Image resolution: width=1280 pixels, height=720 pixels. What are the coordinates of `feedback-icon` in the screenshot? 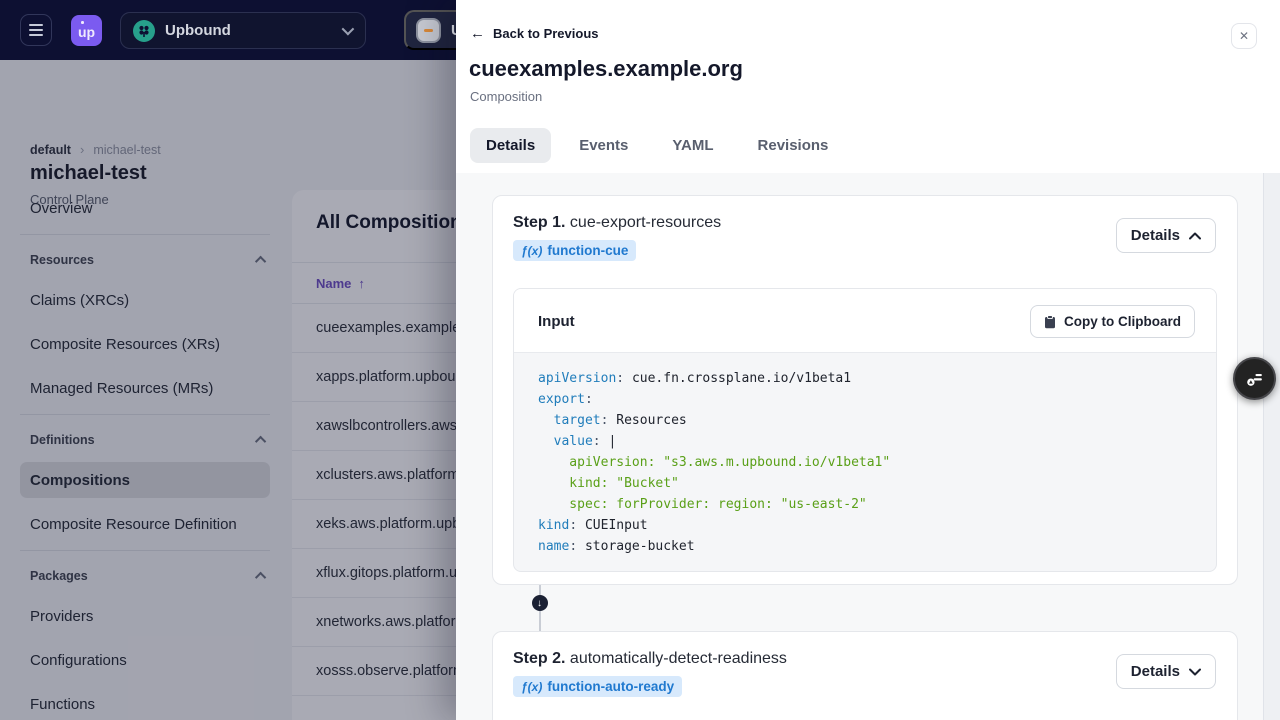 It's located at (1254, 379).